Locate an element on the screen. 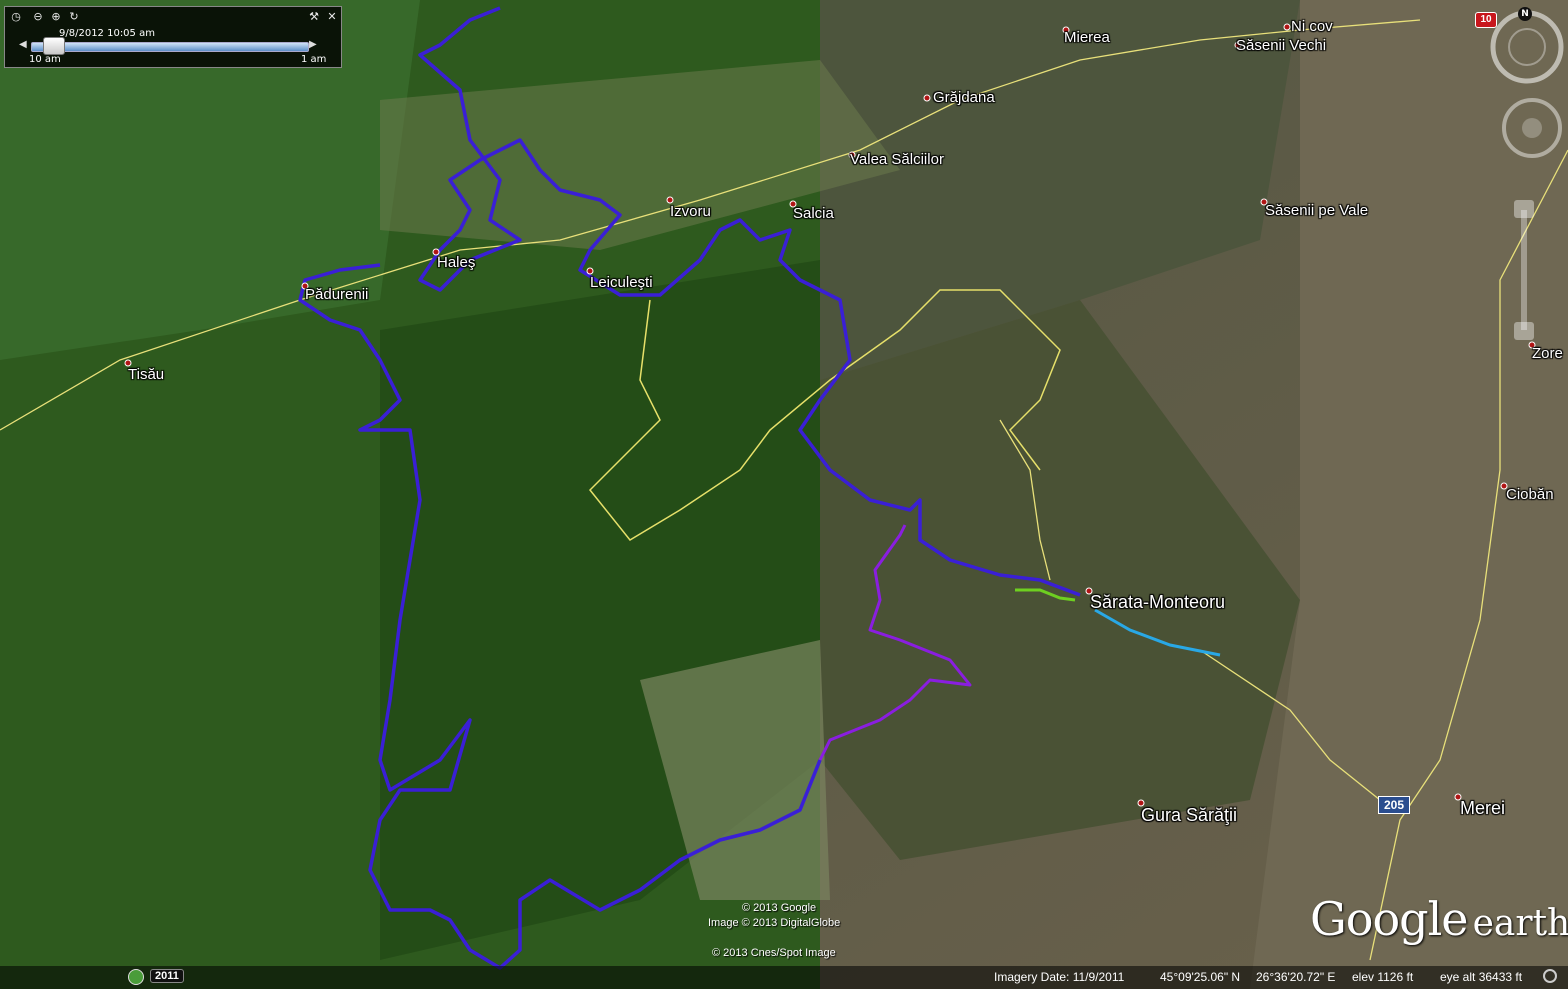  step-forward-icon: ▶ is located at coordinates (313, 44).